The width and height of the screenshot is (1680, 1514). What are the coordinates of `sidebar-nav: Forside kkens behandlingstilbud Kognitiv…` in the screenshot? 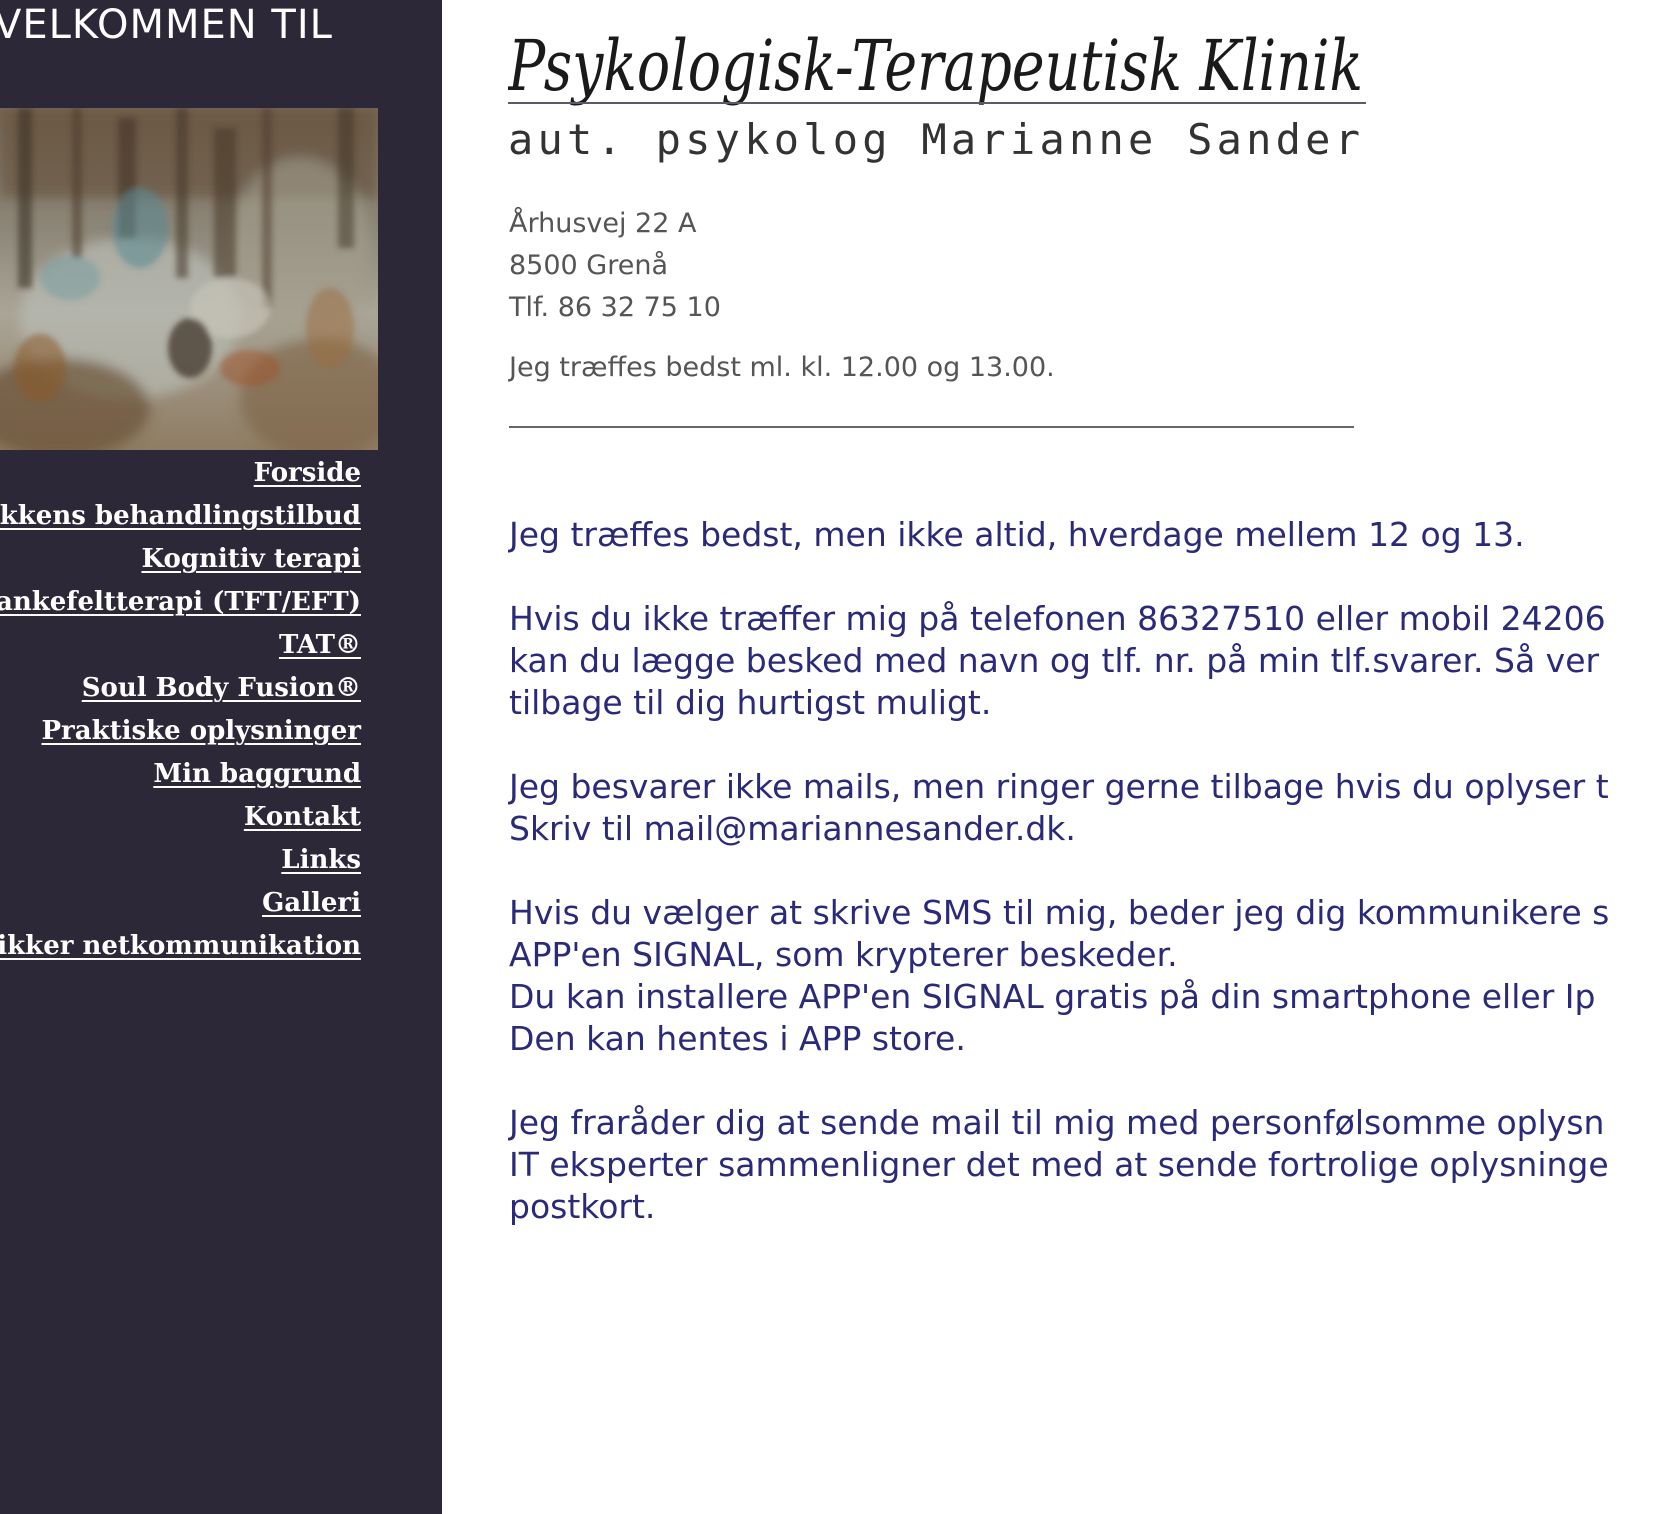 It's located at (180, 710).